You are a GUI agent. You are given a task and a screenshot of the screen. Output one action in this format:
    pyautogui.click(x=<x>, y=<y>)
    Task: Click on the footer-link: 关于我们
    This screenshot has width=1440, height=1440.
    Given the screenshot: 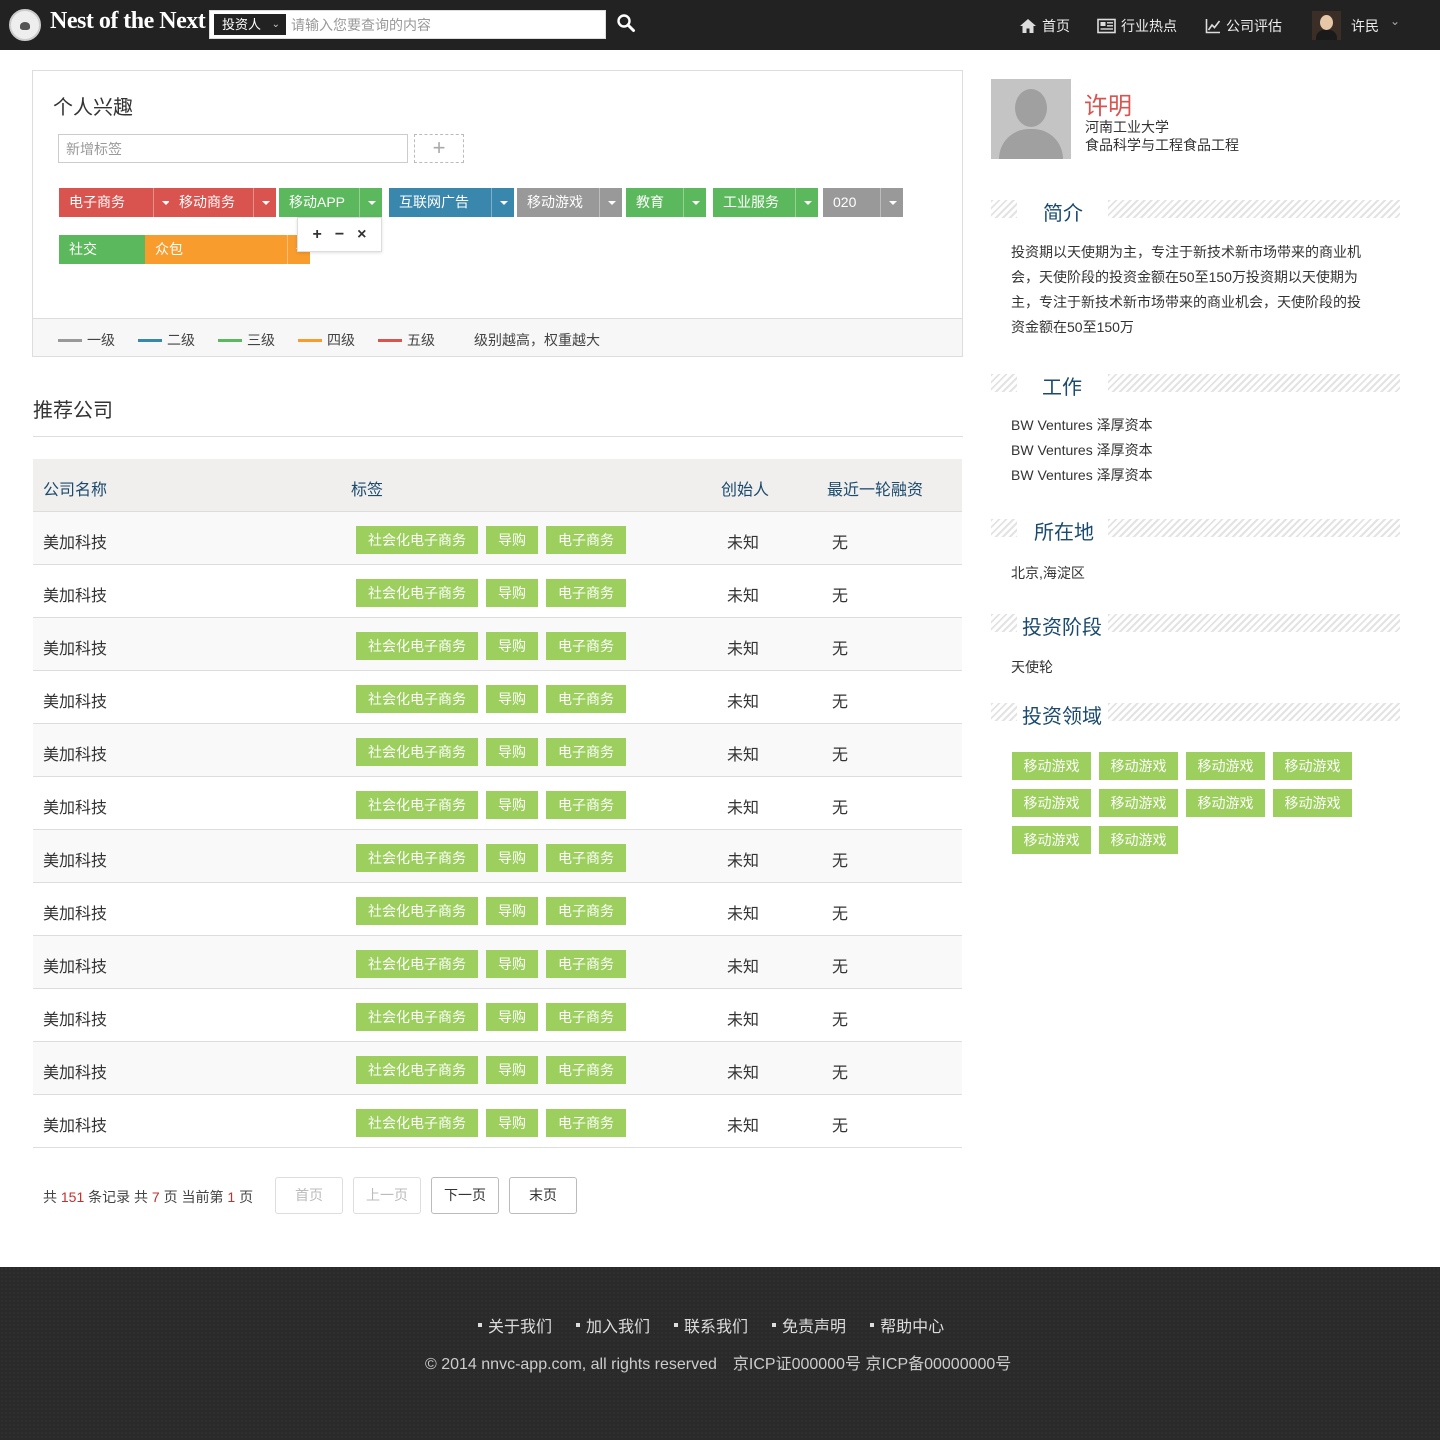 What is the action you would take?
    pyautogui.click(x=515, y=1325)
    